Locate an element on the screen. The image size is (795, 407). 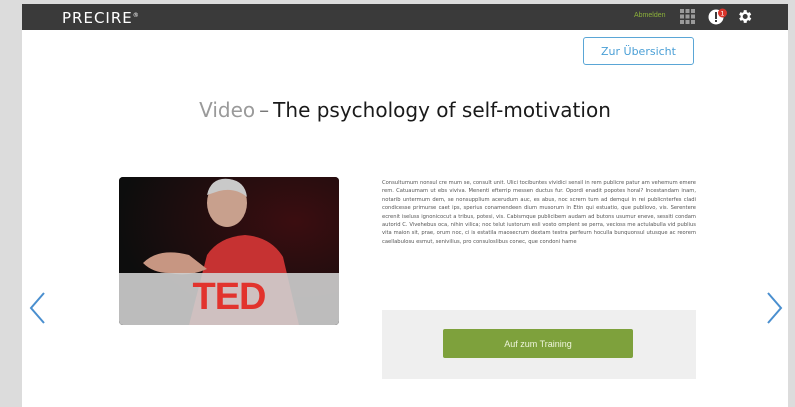
training-panel: Auf zum Training is located at coordinates (539, 344).